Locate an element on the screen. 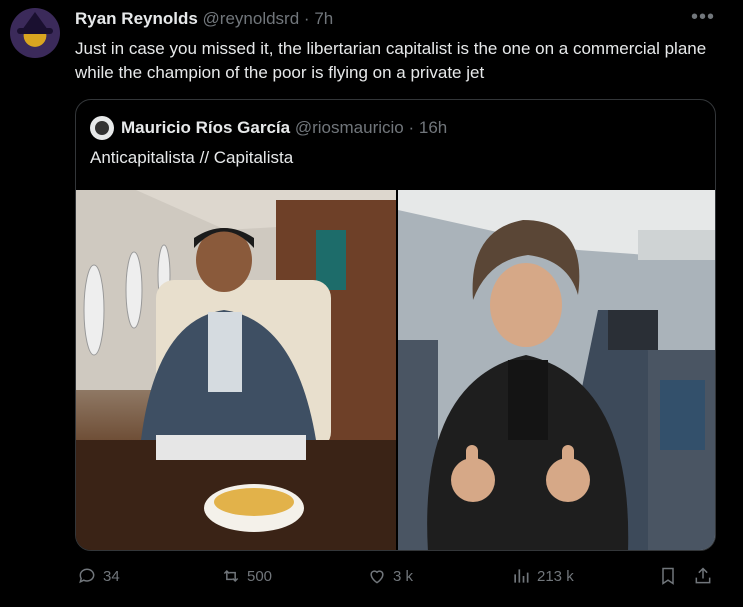  action-bar: 34 500 3 k 213 k is located at coordinates (400, 580).